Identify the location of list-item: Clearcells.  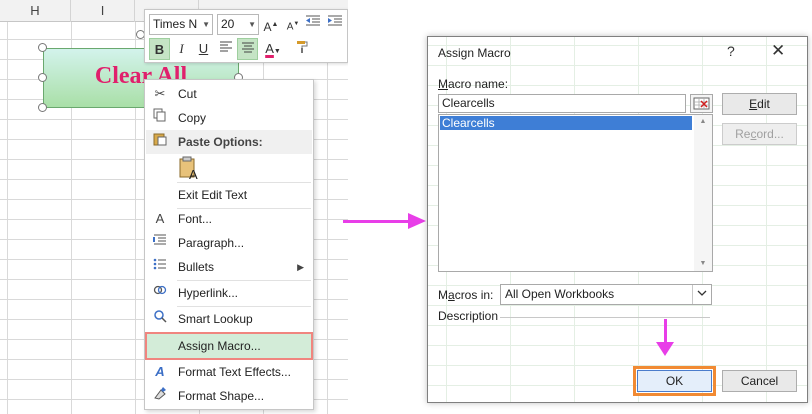
(566, 123).